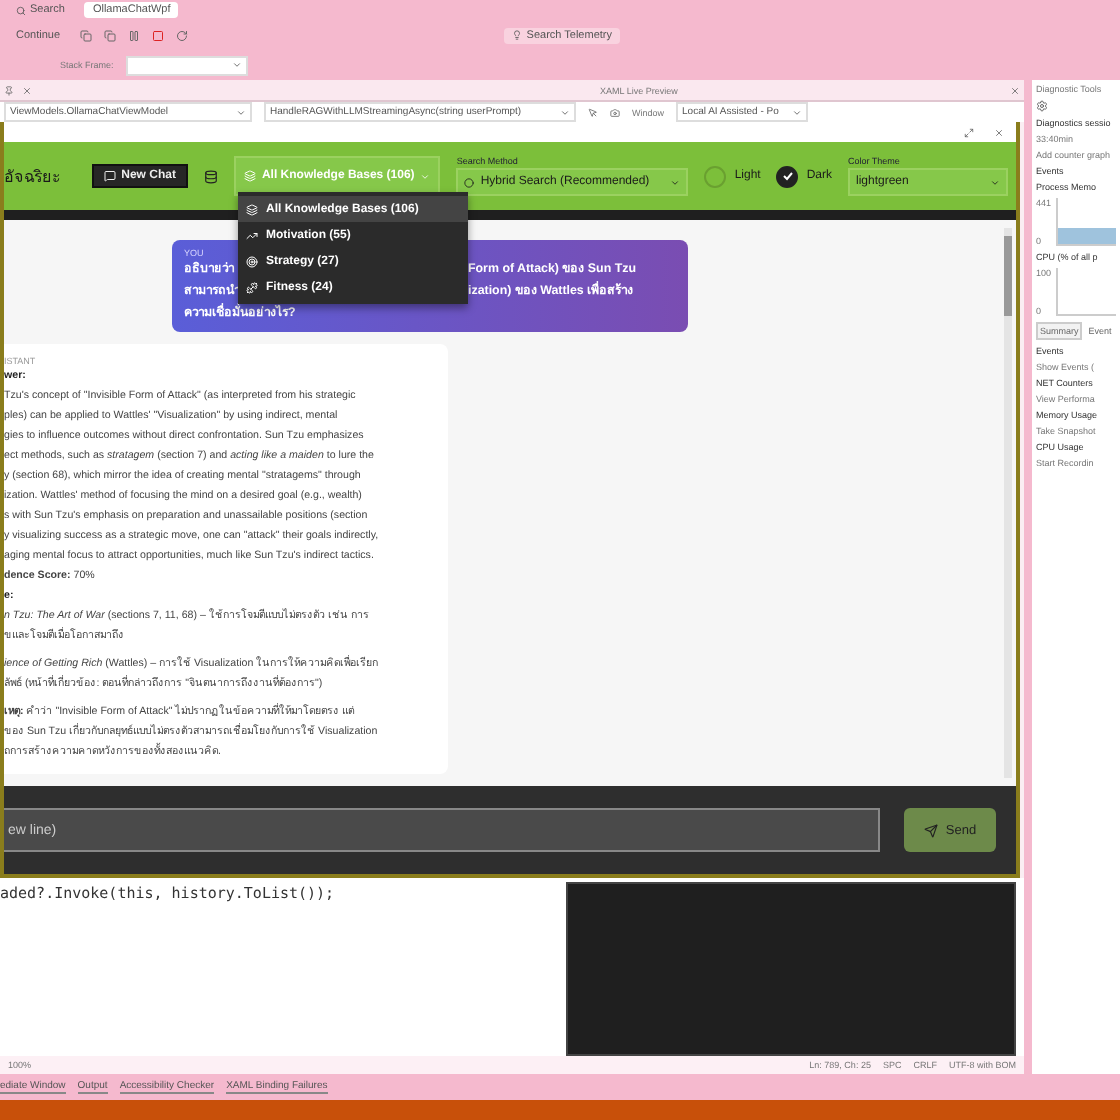 This screenshot has width=1120, height=1120. I want to click on trend-icon, so click(252, 235).